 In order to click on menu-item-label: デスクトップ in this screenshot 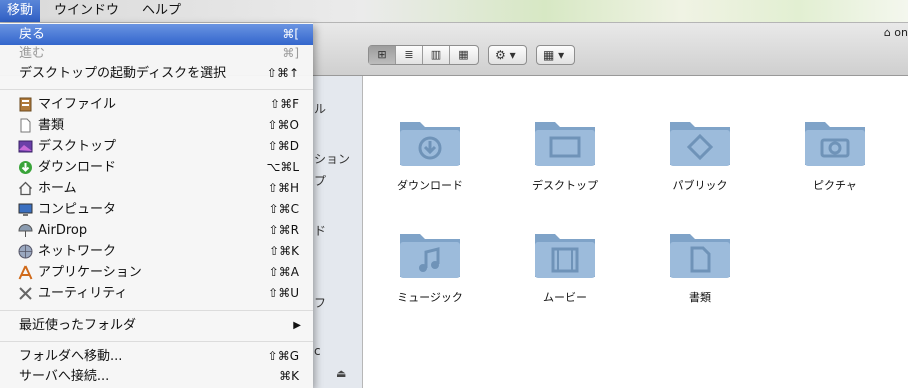, I will do `click(77, 146)`.